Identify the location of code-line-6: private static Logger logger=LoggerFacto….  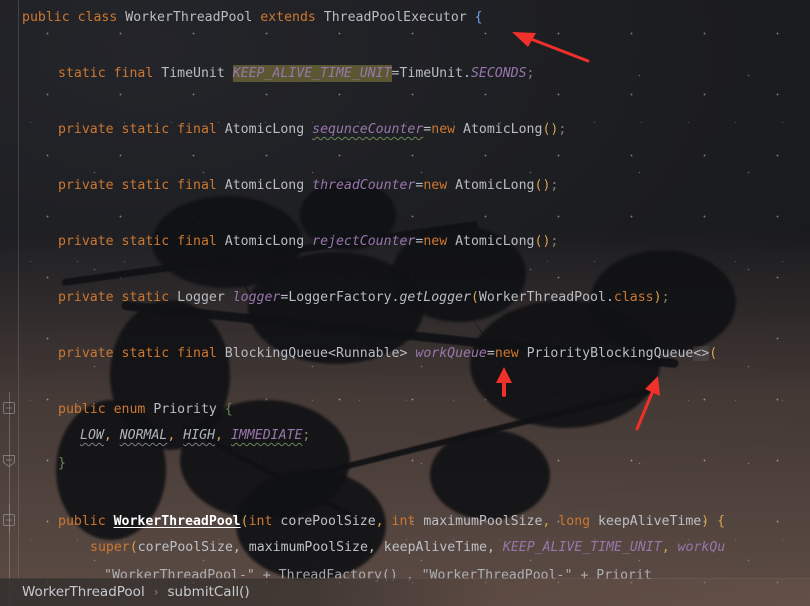
(364, 298).